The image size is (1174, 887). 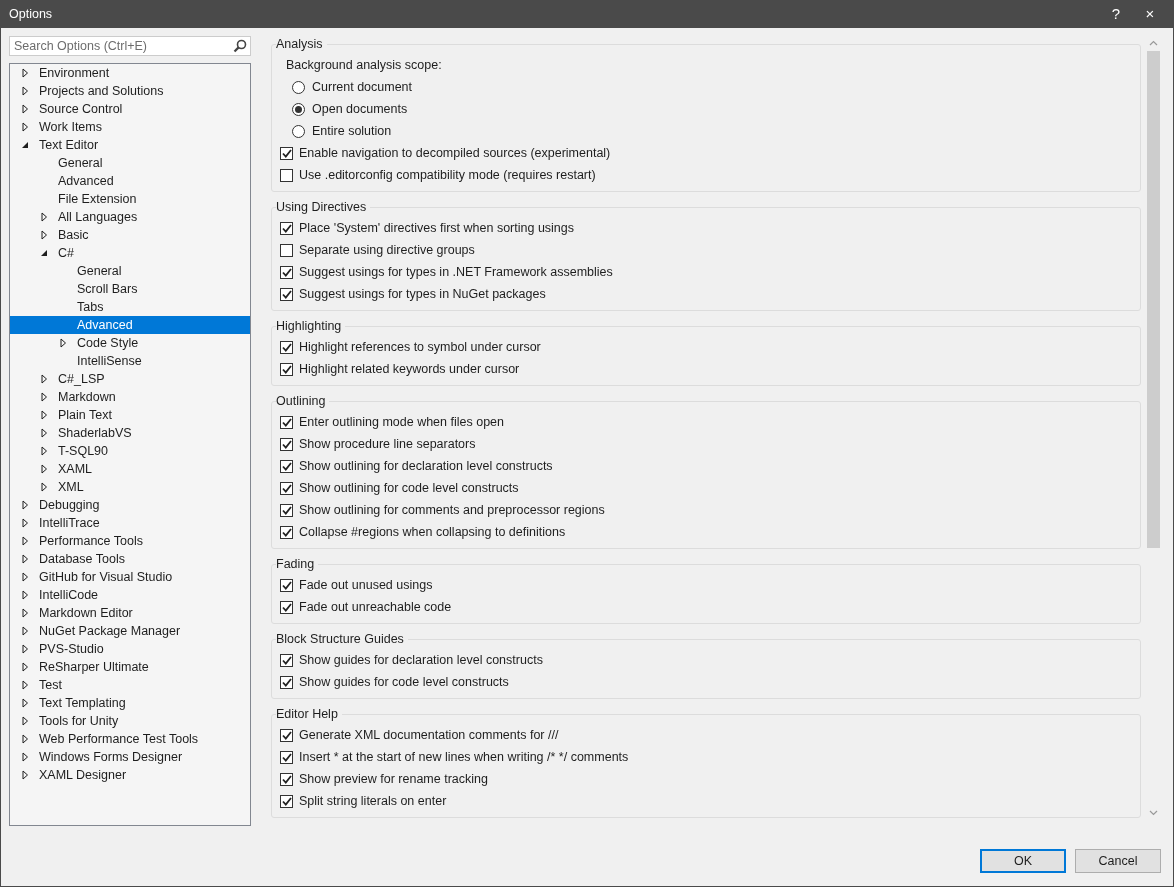 I want to click on search-field: Search Options (Ctrl+E), so click(x=130, y=46).